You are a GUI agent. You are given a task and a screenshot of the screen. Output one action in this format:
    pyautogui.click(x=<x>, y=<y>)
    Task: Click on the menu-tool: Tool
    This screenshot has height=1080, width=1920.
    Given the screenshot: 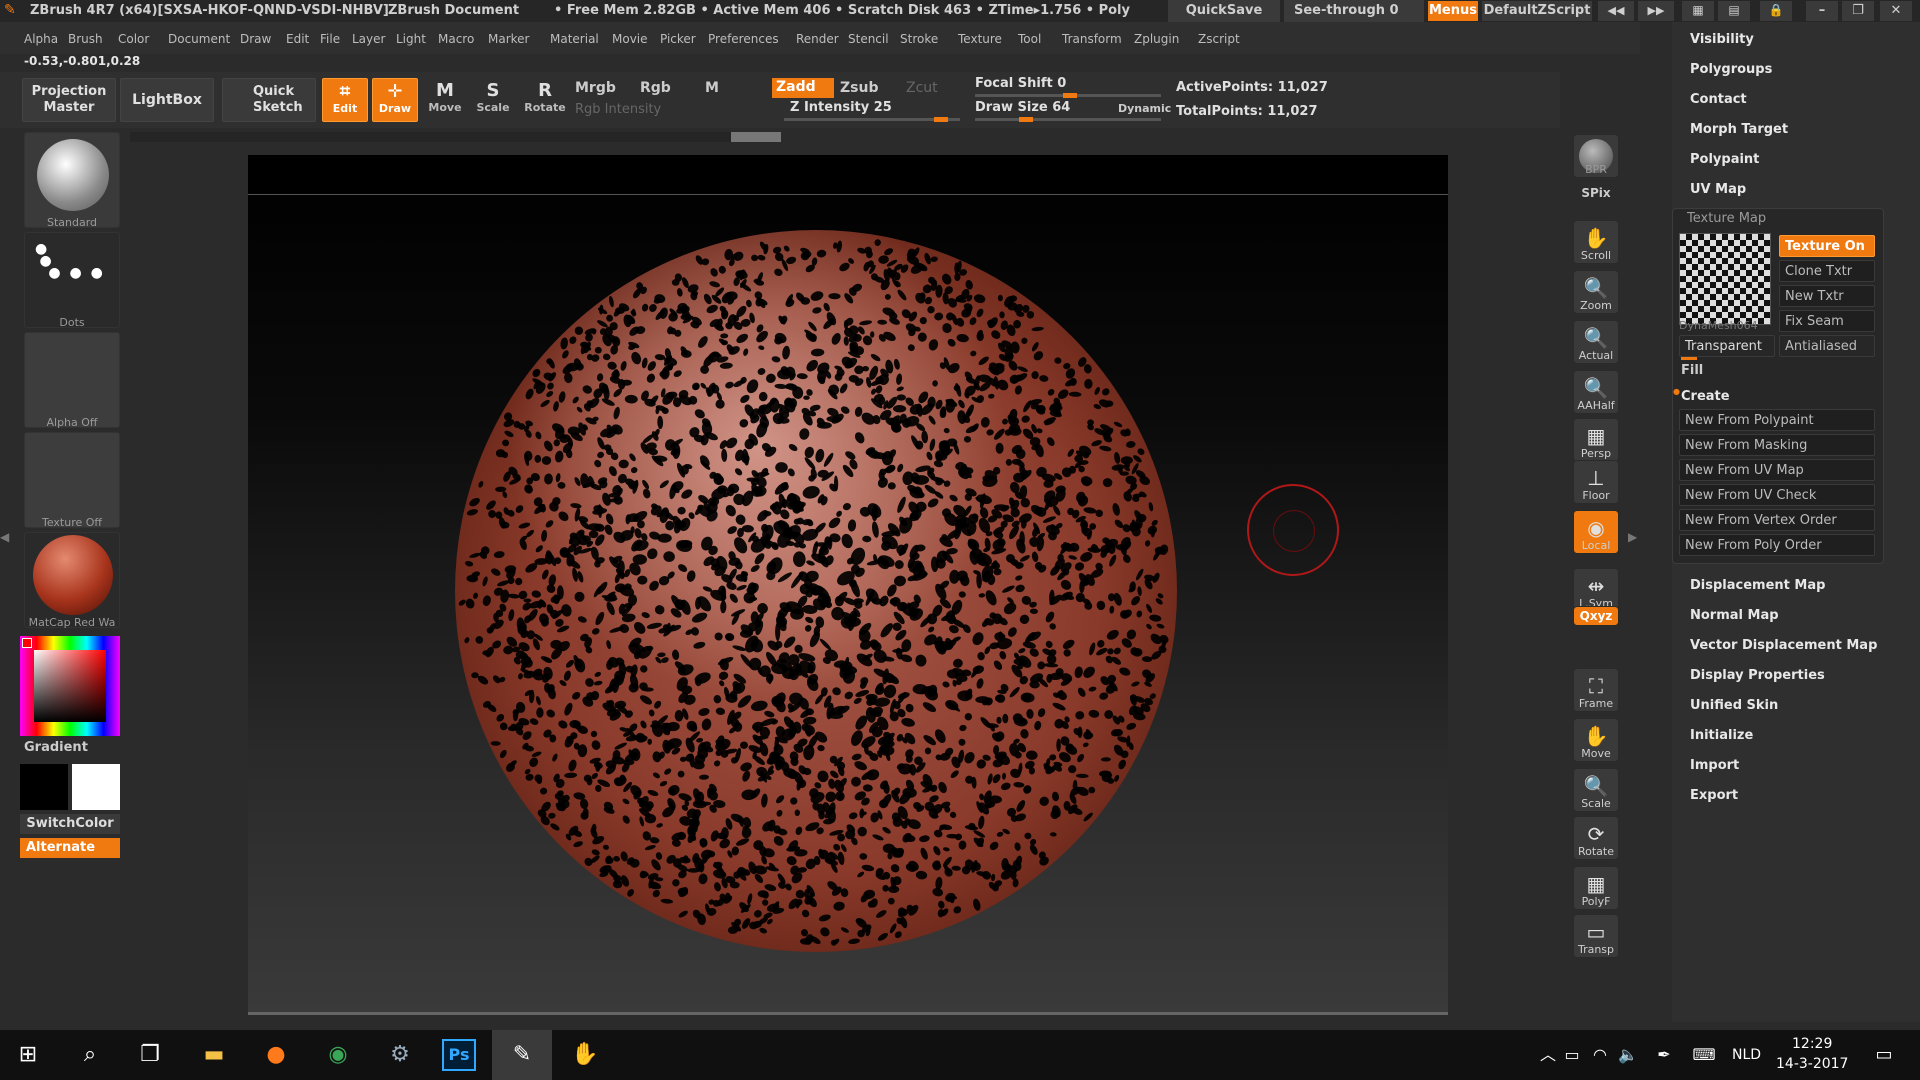 What is the action you would take?
    pyautogui.click(x=1029, y=39)
    